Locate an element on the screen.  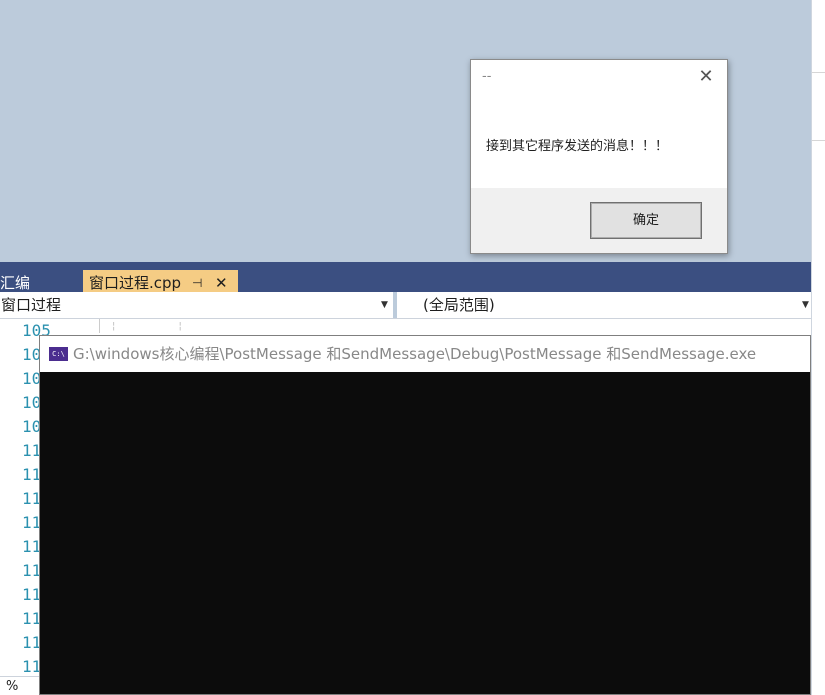
right-panel-strip is located at coordinates (818, 347).